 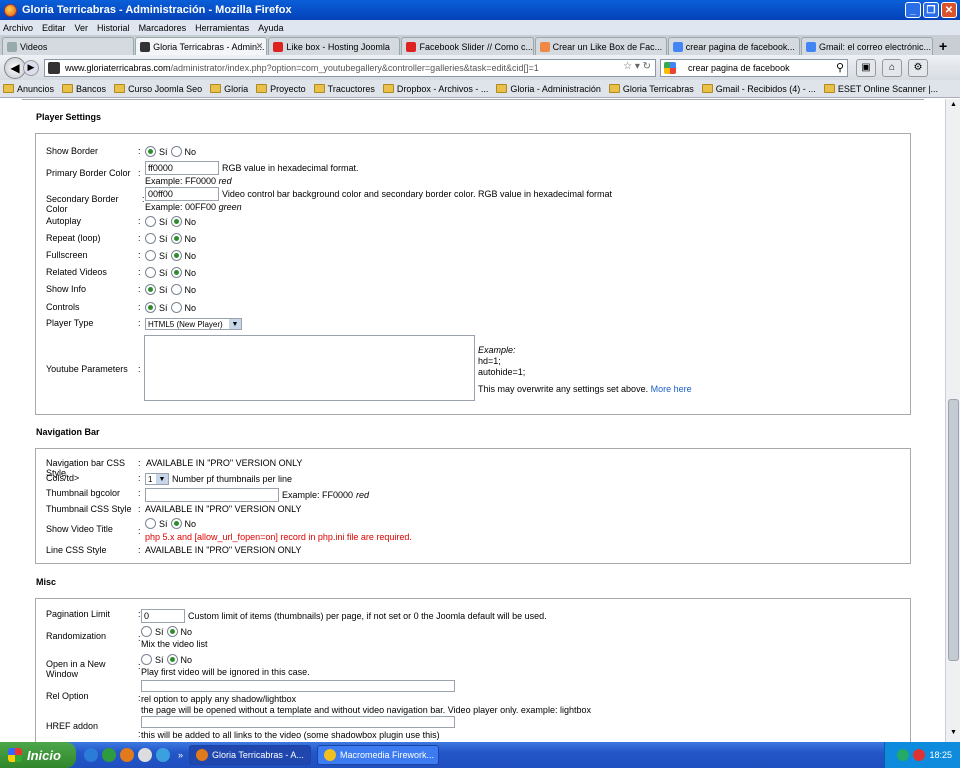 What do you see at coordinates (943, 46) in the screenshot?
I see `new-tab-button: +` at bounding box center [943, 46].